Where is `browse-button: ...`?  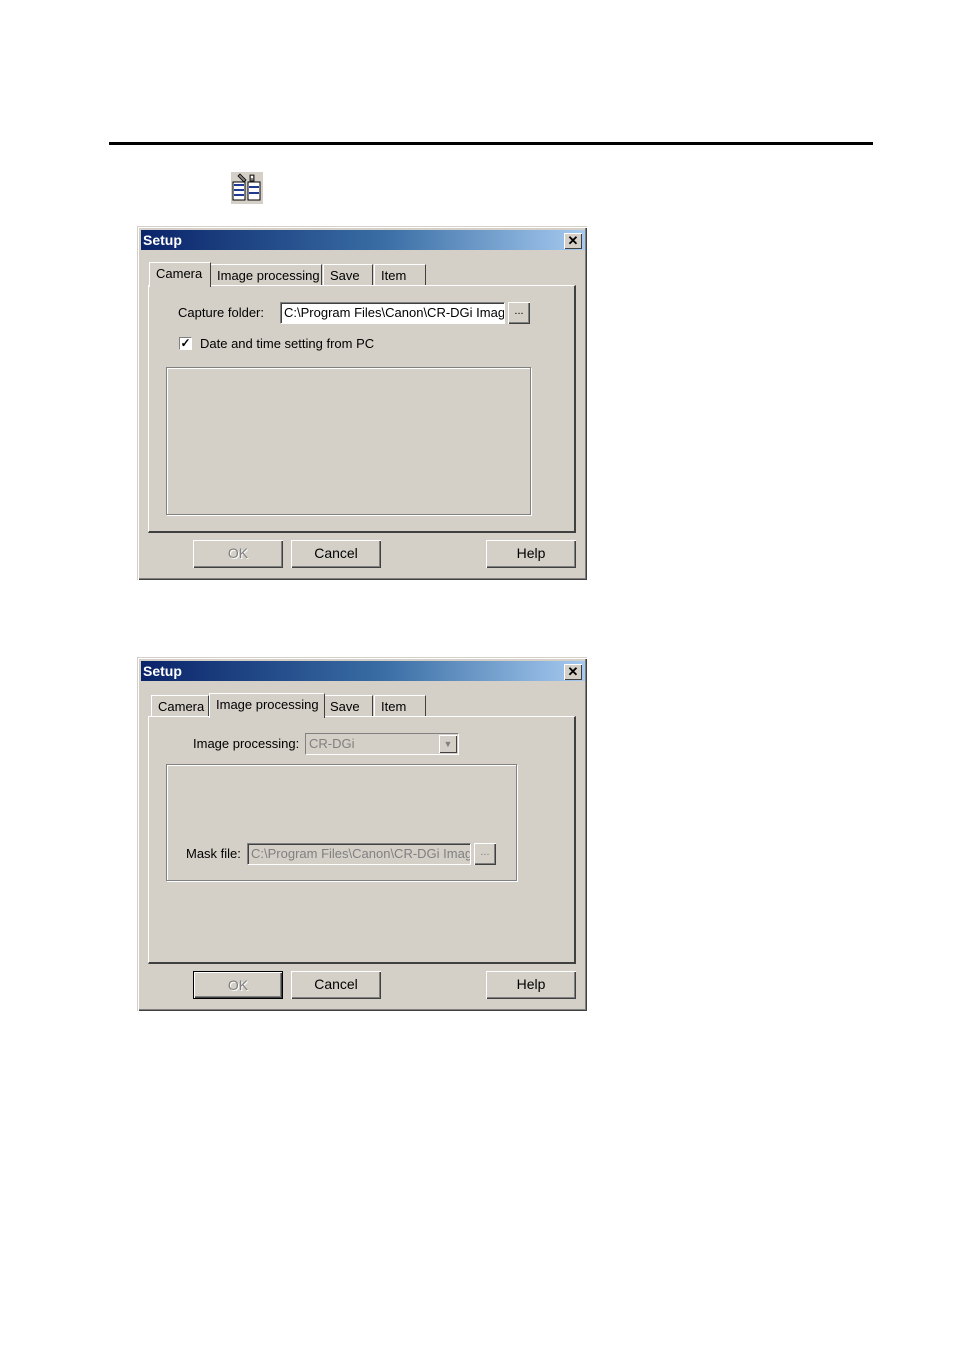 browse-button: ... is located at coordinates (519, 313).